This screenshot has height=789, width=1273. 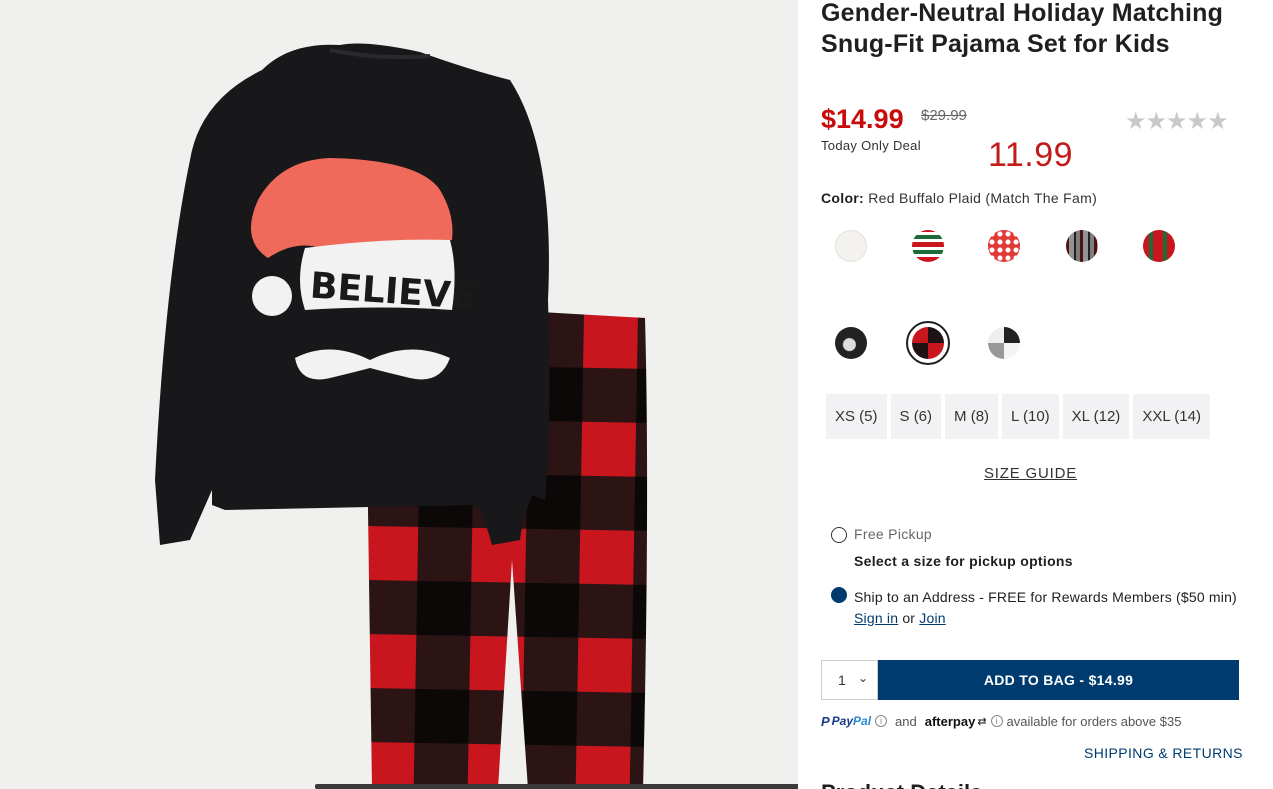 I want to click on deal-label: Today Only Deal, so click(x=871, y=145).